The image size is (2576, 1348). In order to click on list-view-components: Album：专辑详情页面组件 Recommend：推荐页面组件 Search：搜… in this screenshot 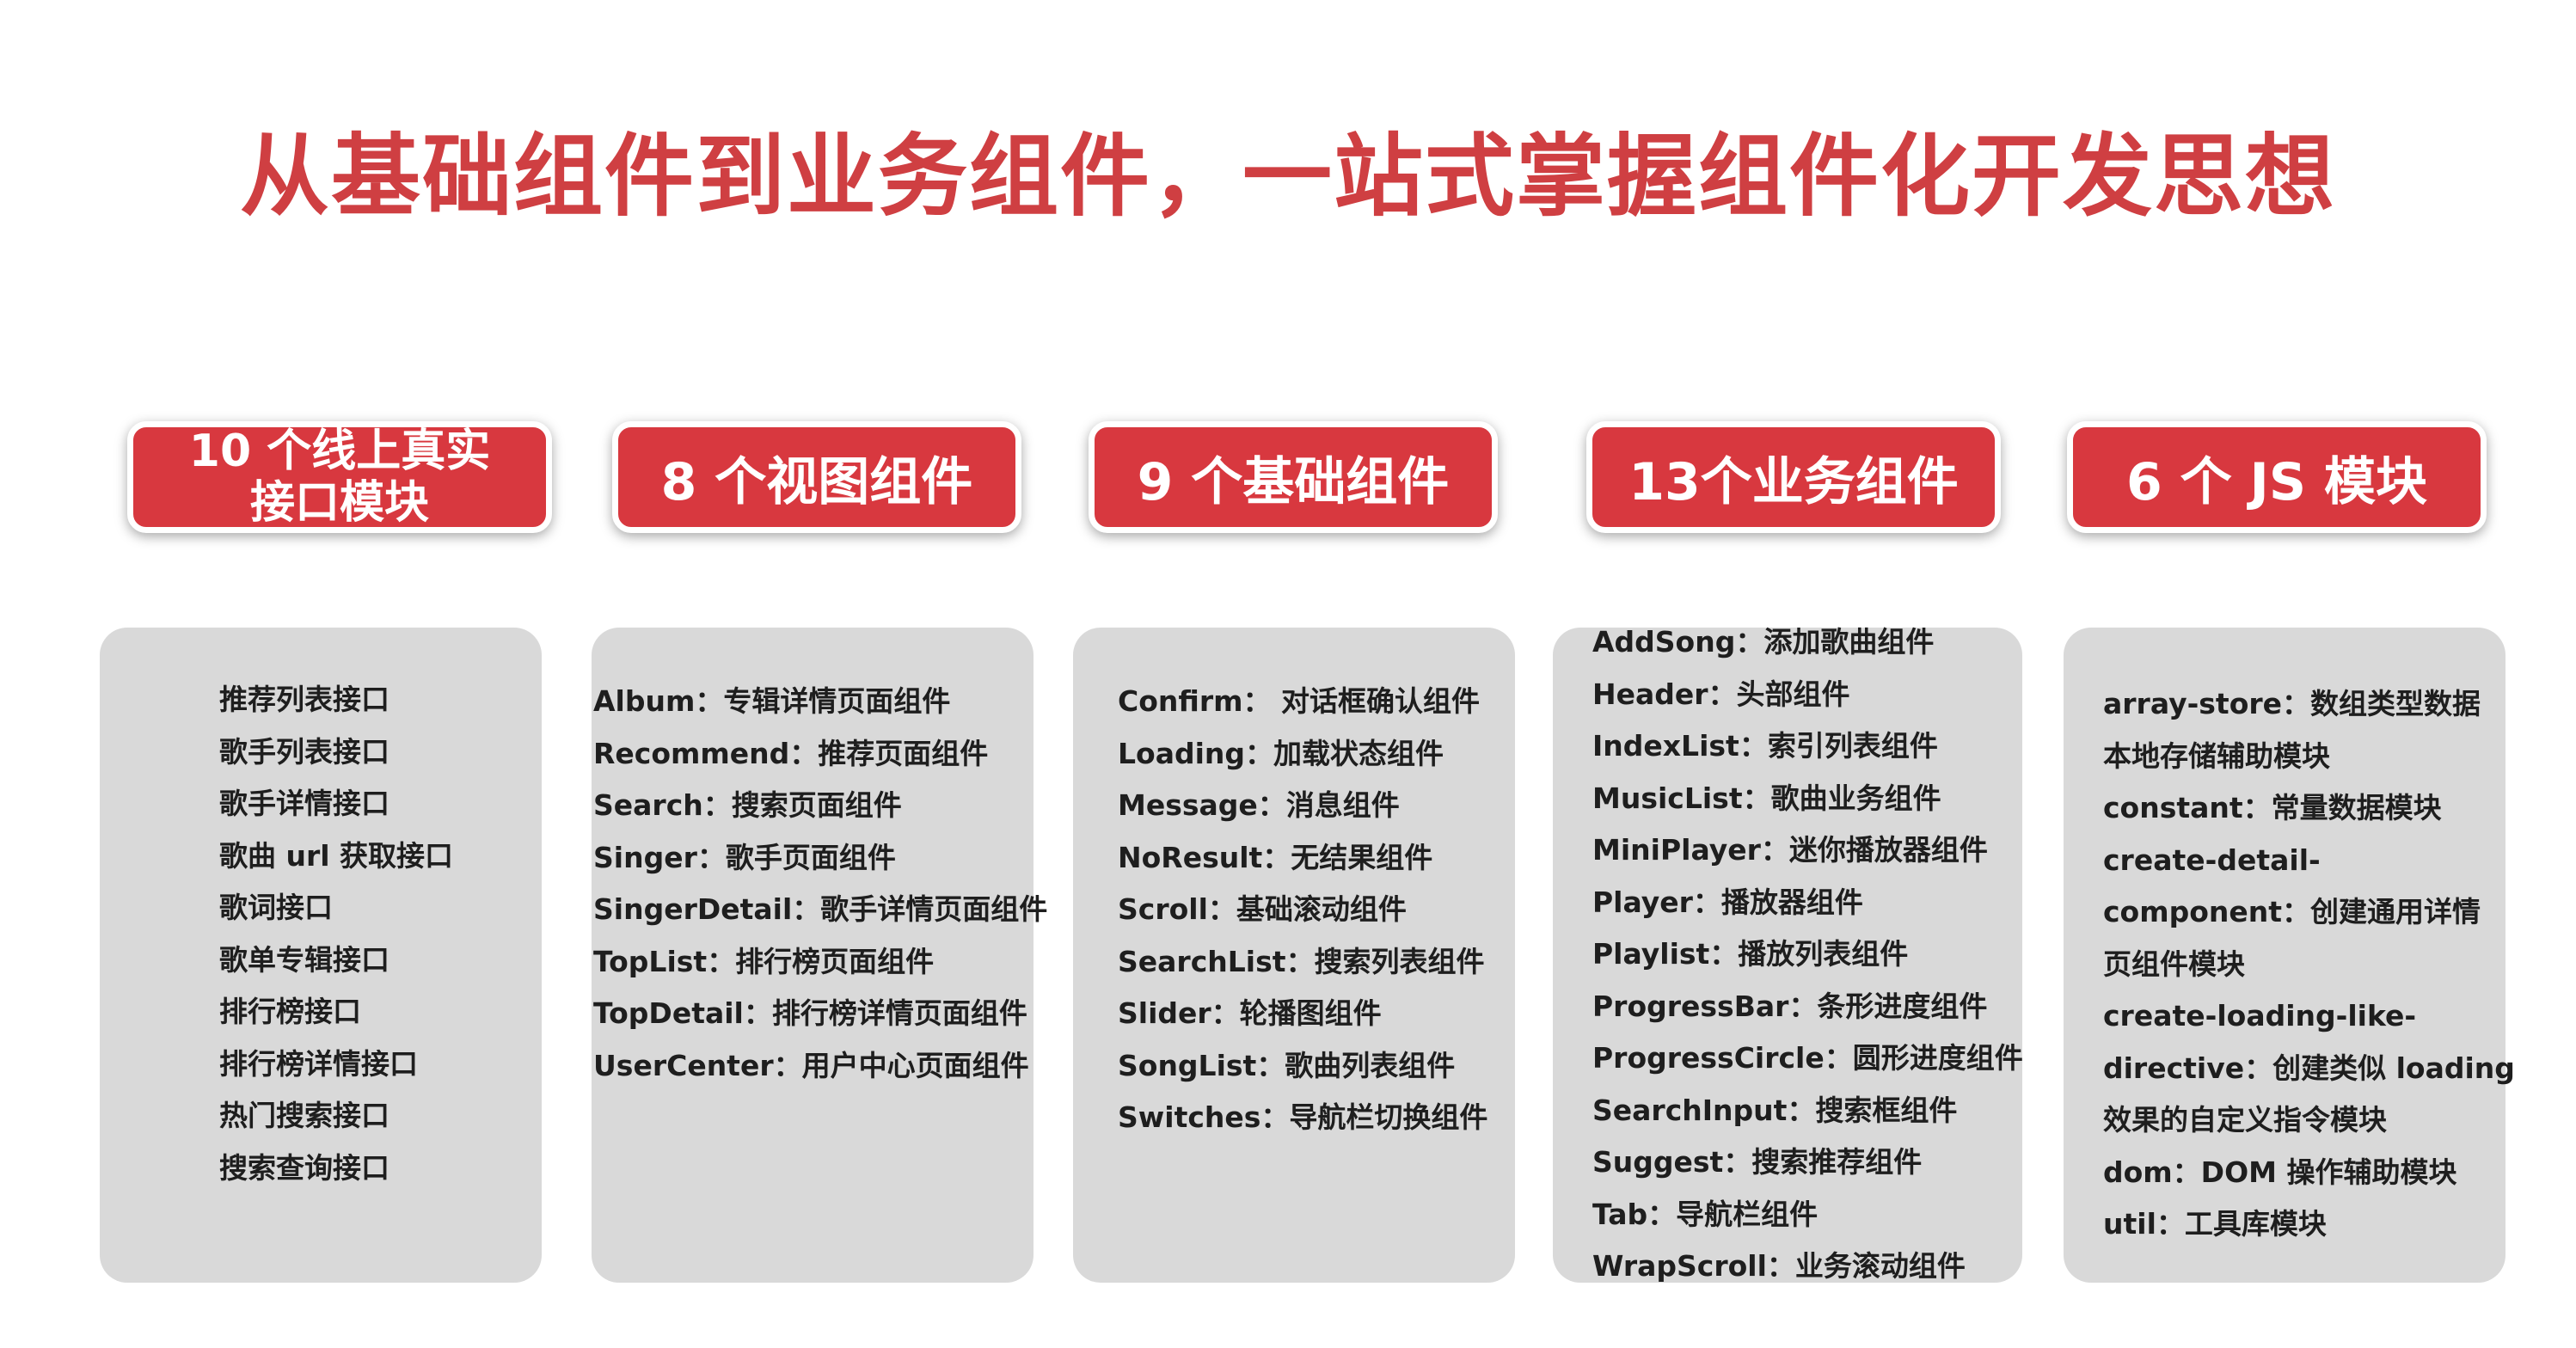, I will do `click(820, 884)`.